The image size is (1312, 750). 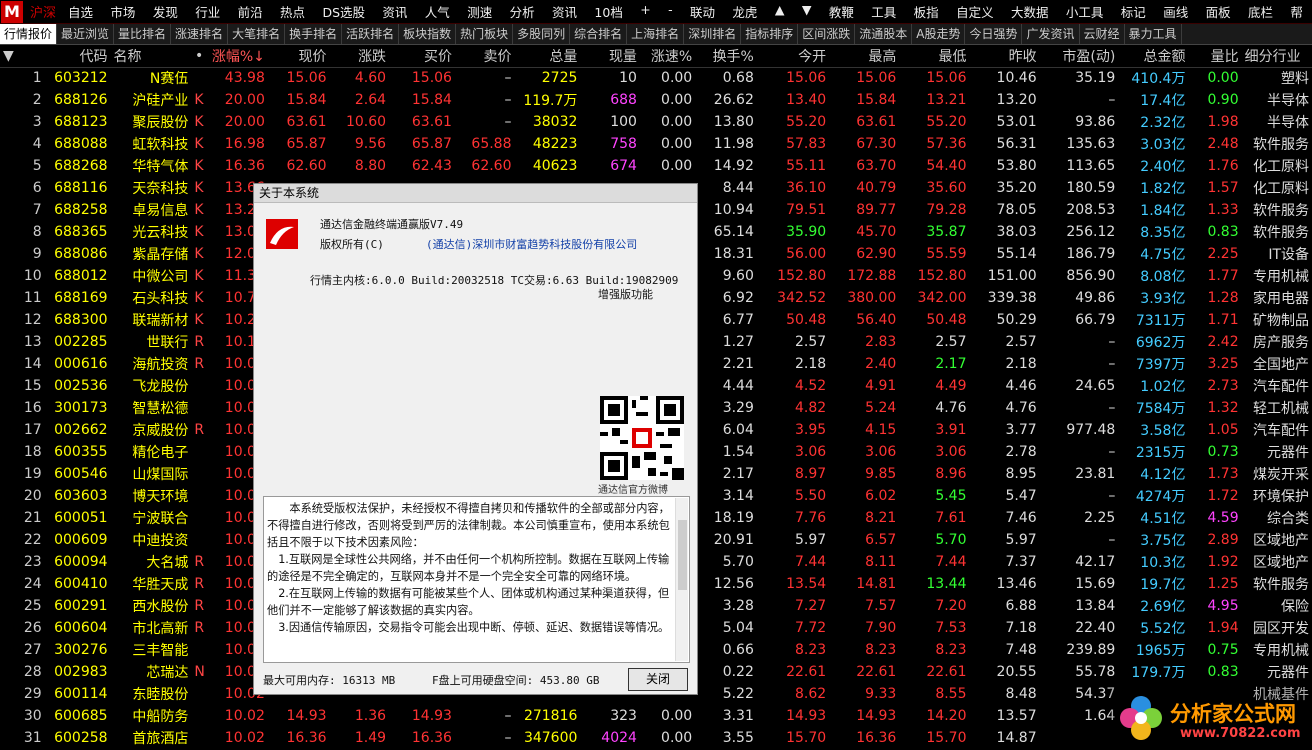 I want to click on market-selector: 沪深, so click(x=43, y=11).